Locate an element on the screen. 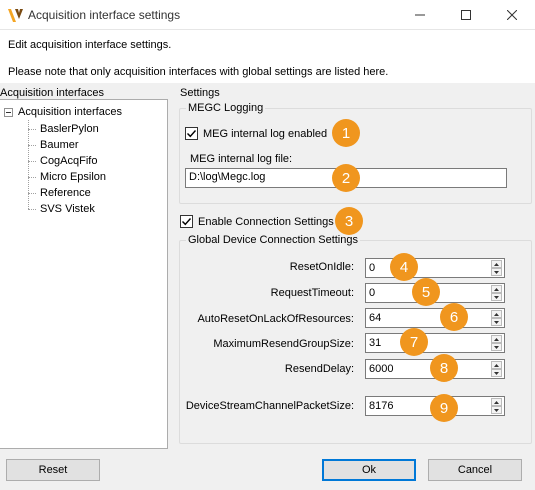 Image resolution: width=535 pixels, height=490 pixels. tree-root-label: Acquisition interfaces is located at coordinates (70, 112).